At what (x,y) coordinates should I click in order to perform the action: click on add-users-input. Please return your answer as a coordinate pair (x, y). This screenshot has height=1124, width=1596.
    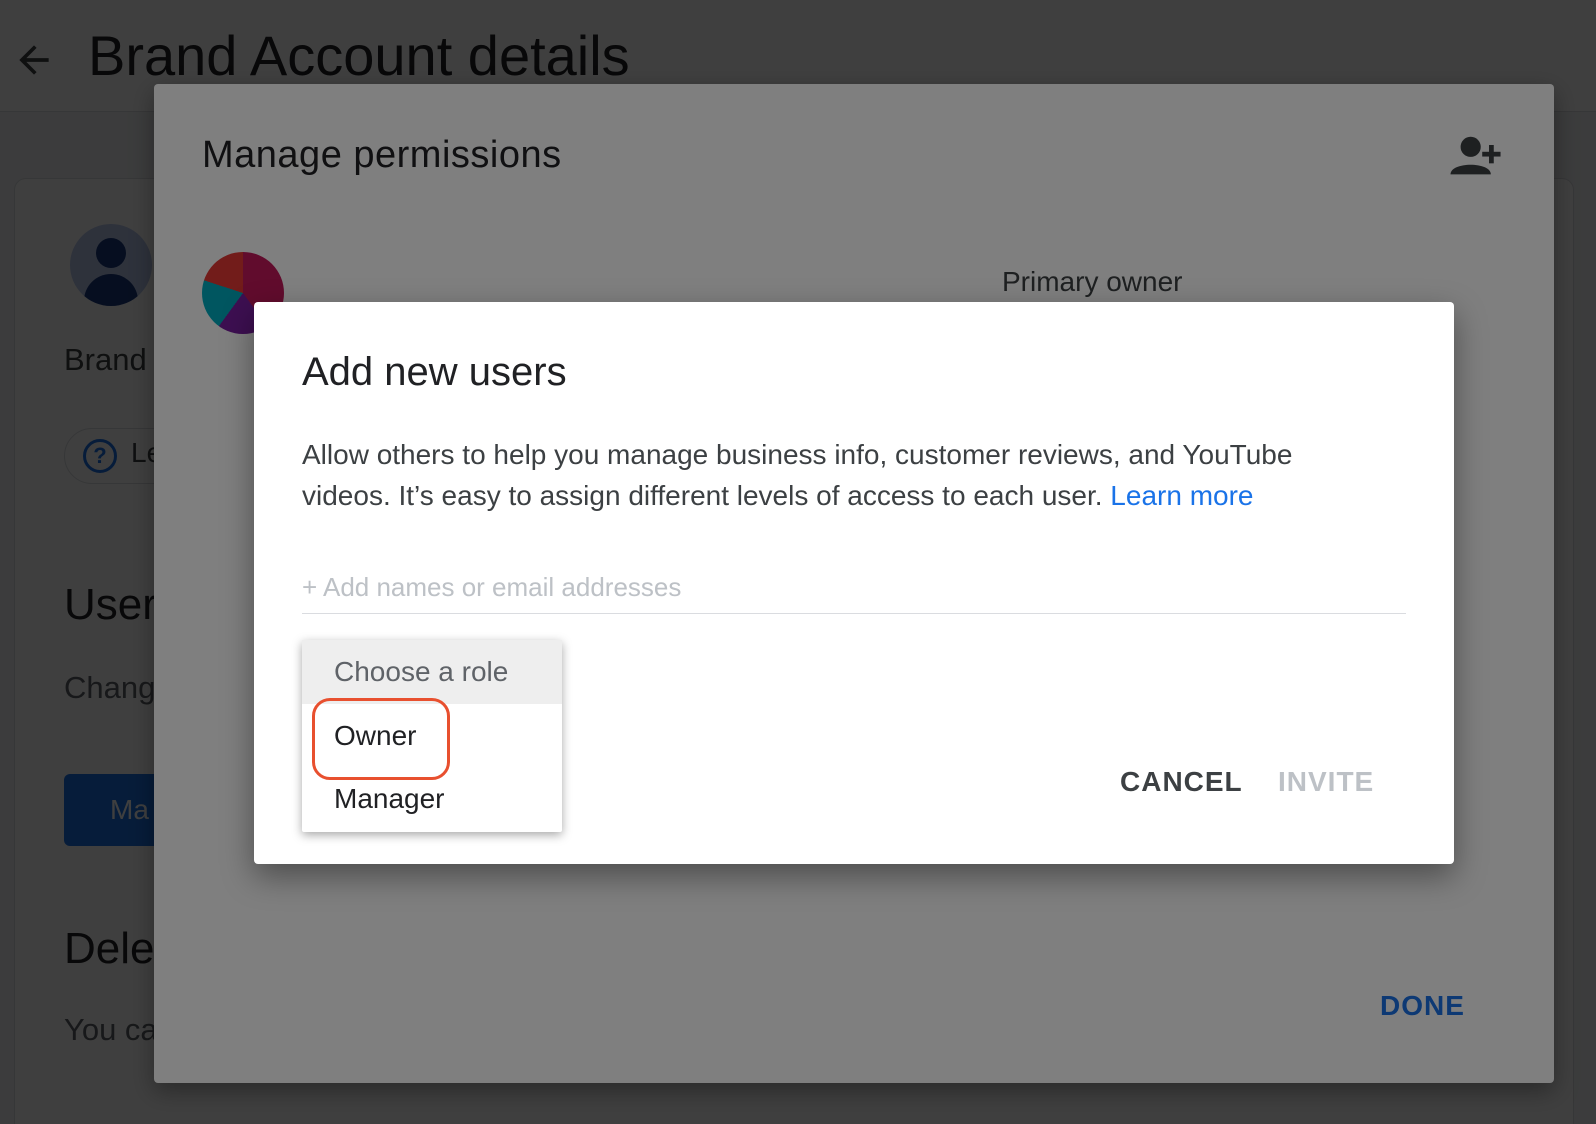
    Looking at the image, I should click on (854, 588).